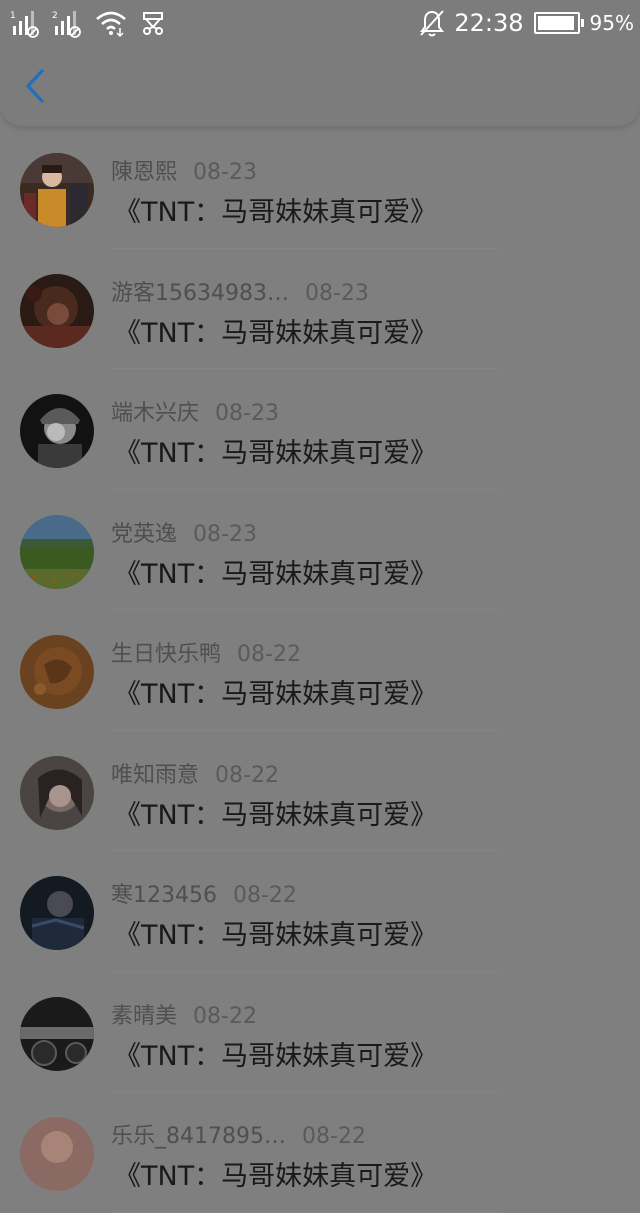 Image resolution: width=640 pixels, height=1213 pixels. Describe the element at coordinates (13, 16) in the screenshot. I see `sim1-label: 1` at that location.